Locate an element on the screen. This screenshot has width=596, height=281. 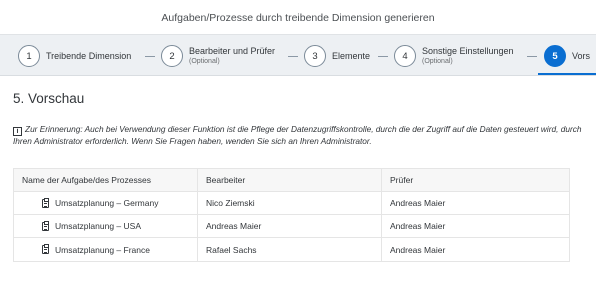
column-header-reviewer: Prüfer is located at coordinates (475, 180).